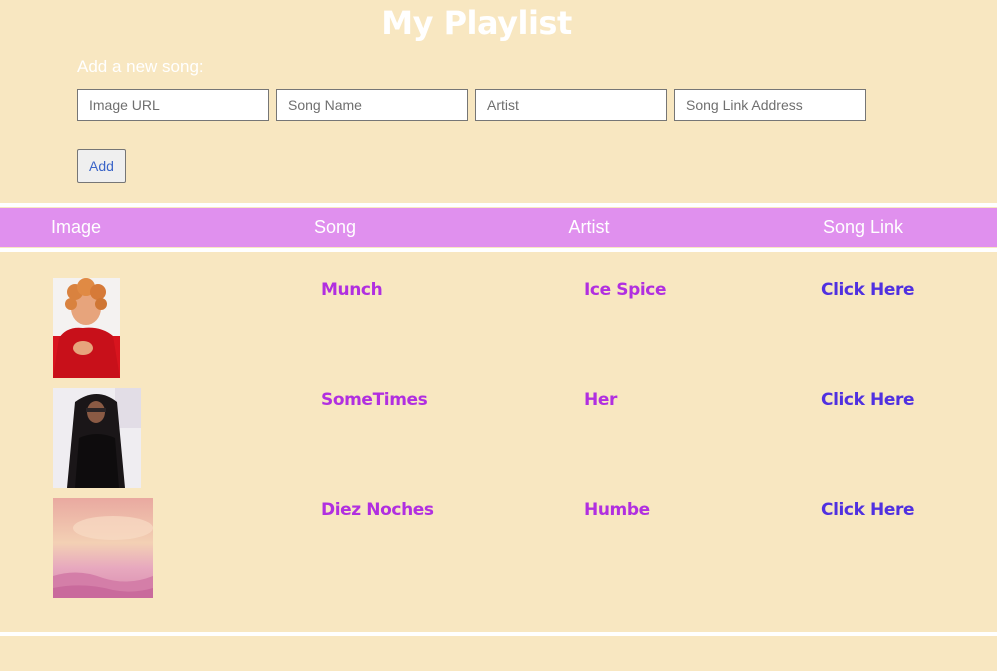 The height and width of the screenshot is (671, 997). I want to click on divider-top, so click(498, 205).